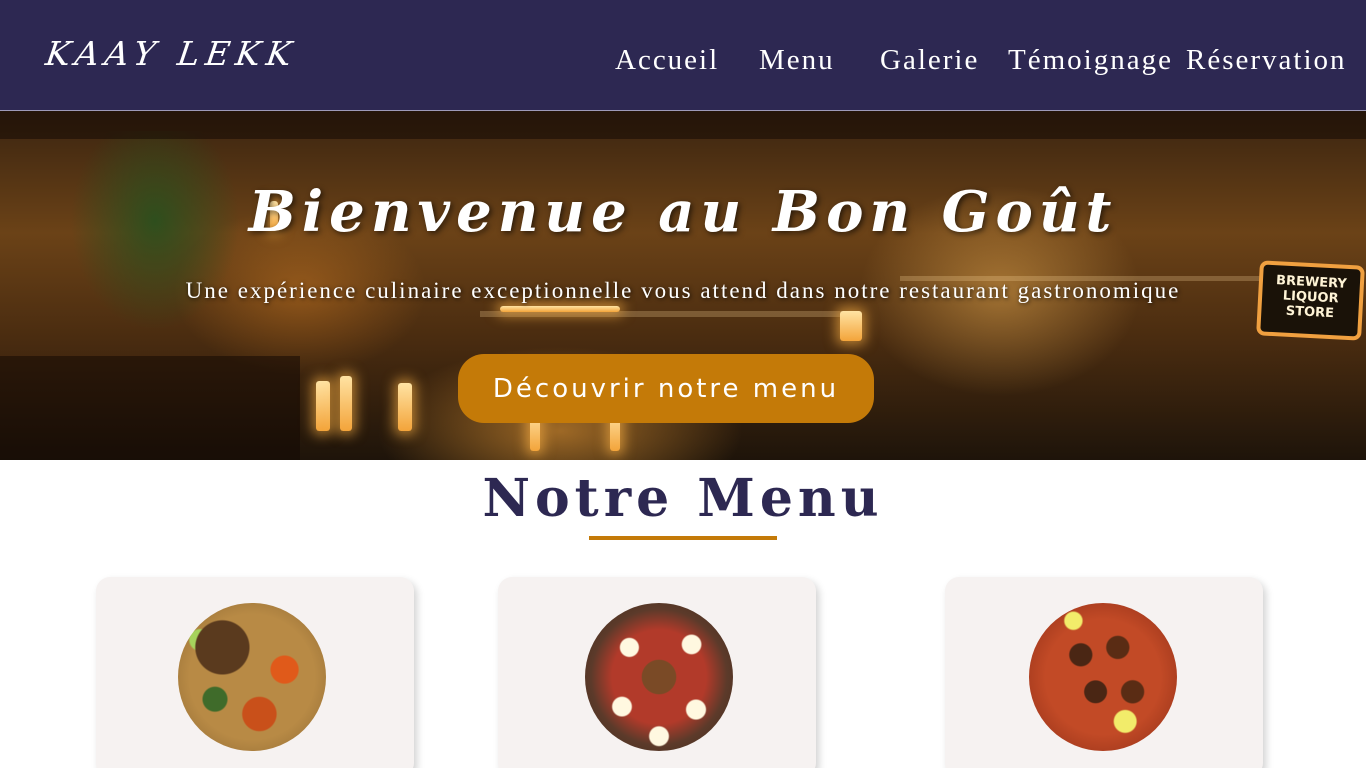 This screenshot has width=1366, height=768. What do you see at coordinates (683, 212) in the screenshot?
I see `hero-title: Bienvenue au Bon Goût` at bounding box center [683, 212].